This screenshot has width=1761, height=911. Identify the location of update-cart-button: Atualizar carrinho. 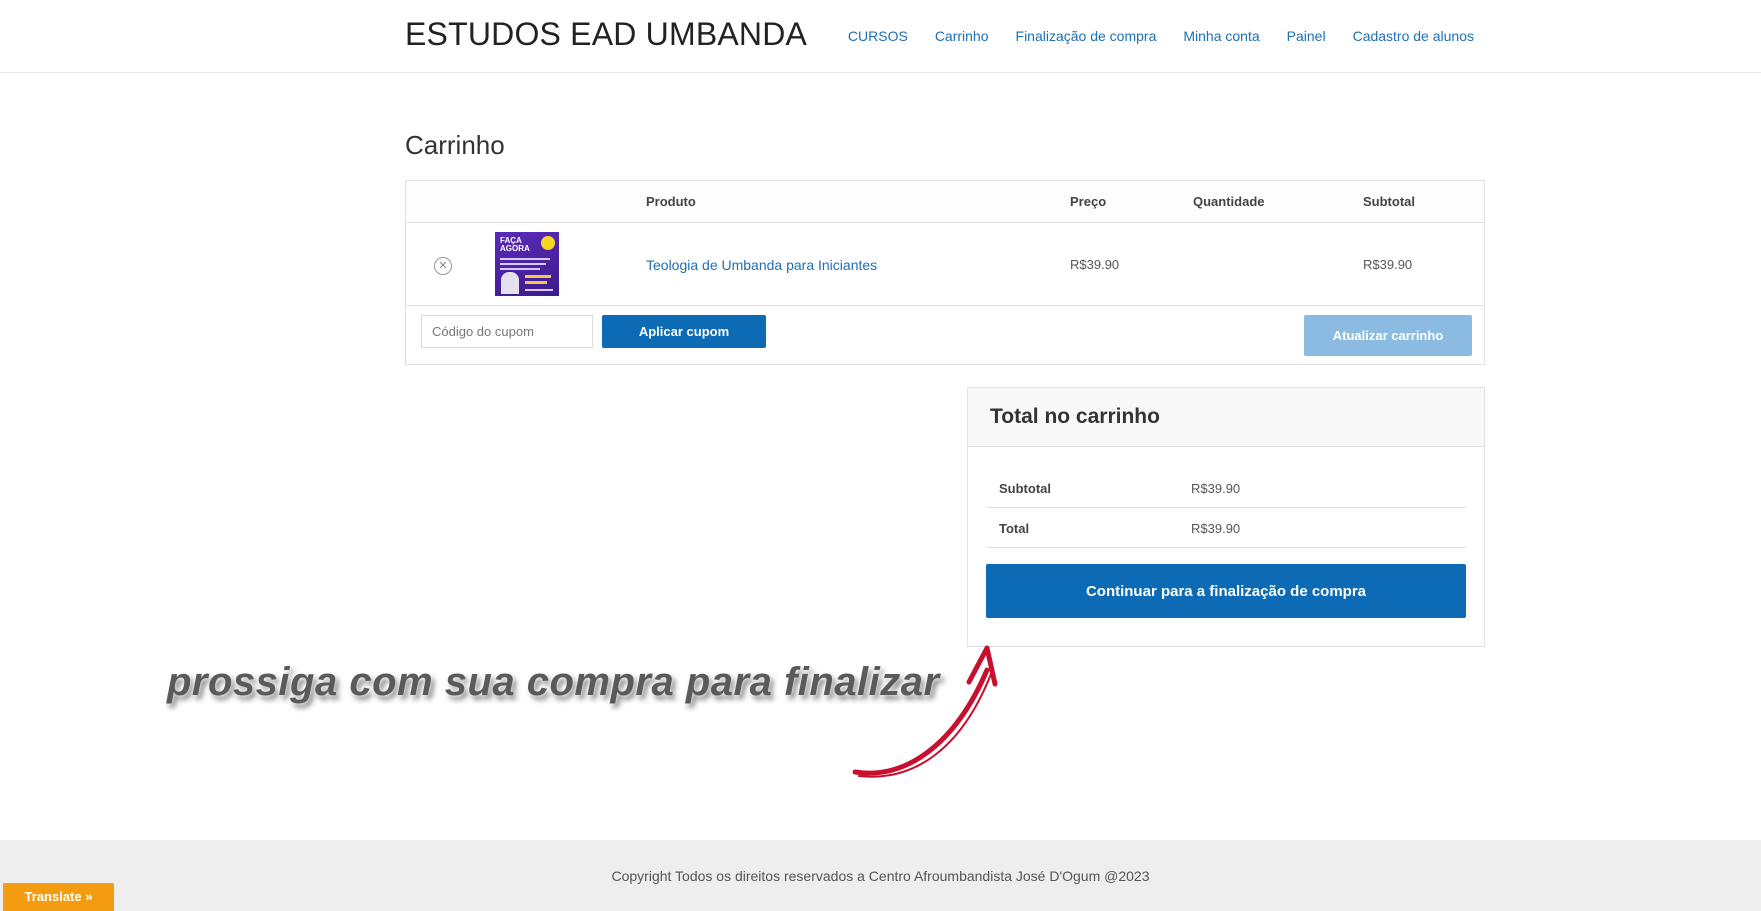
(1388, 335).